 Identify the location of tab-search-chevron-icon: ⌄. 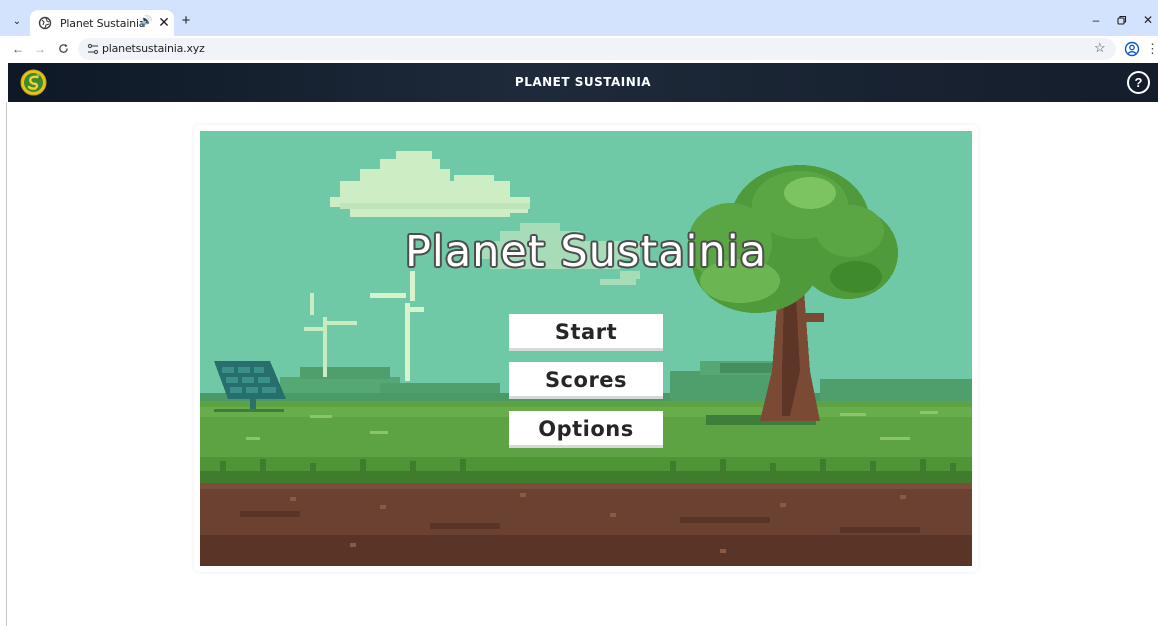
(17, 22).